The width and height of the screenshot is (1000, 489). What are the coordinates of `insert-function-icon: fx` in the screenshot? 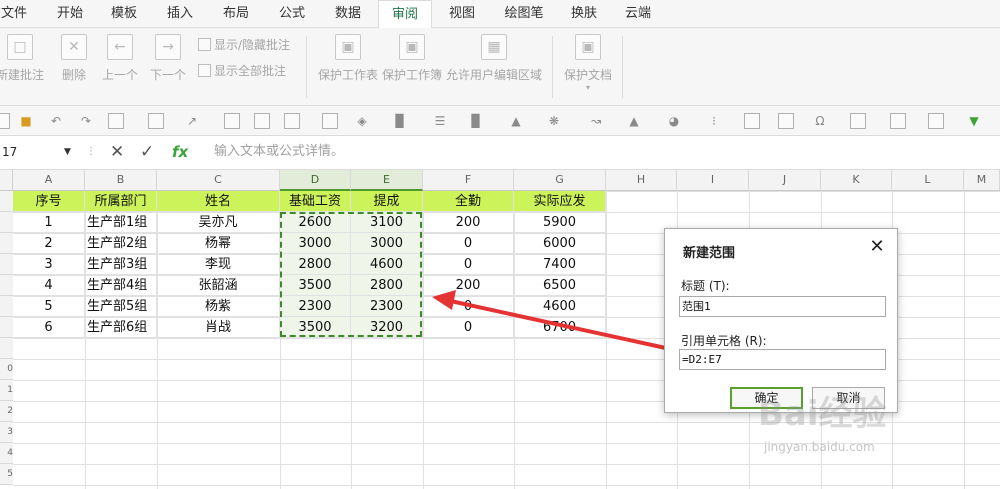 It's located at (180, 152).